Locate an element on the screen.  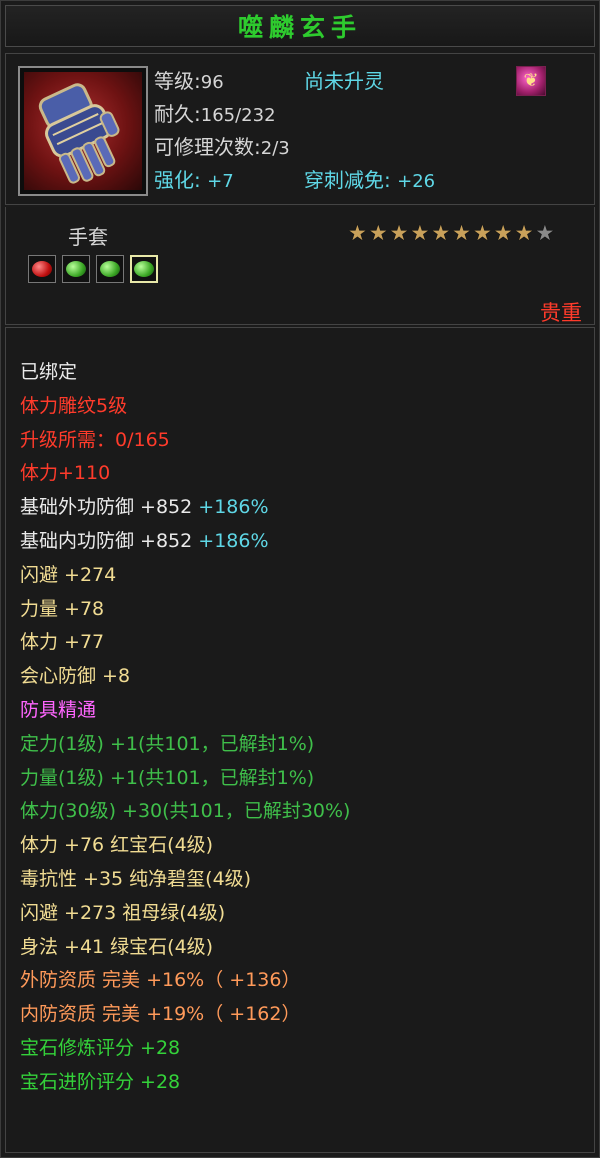
attribute-text: 闪避 +274 is located at coordinates (68, 574).